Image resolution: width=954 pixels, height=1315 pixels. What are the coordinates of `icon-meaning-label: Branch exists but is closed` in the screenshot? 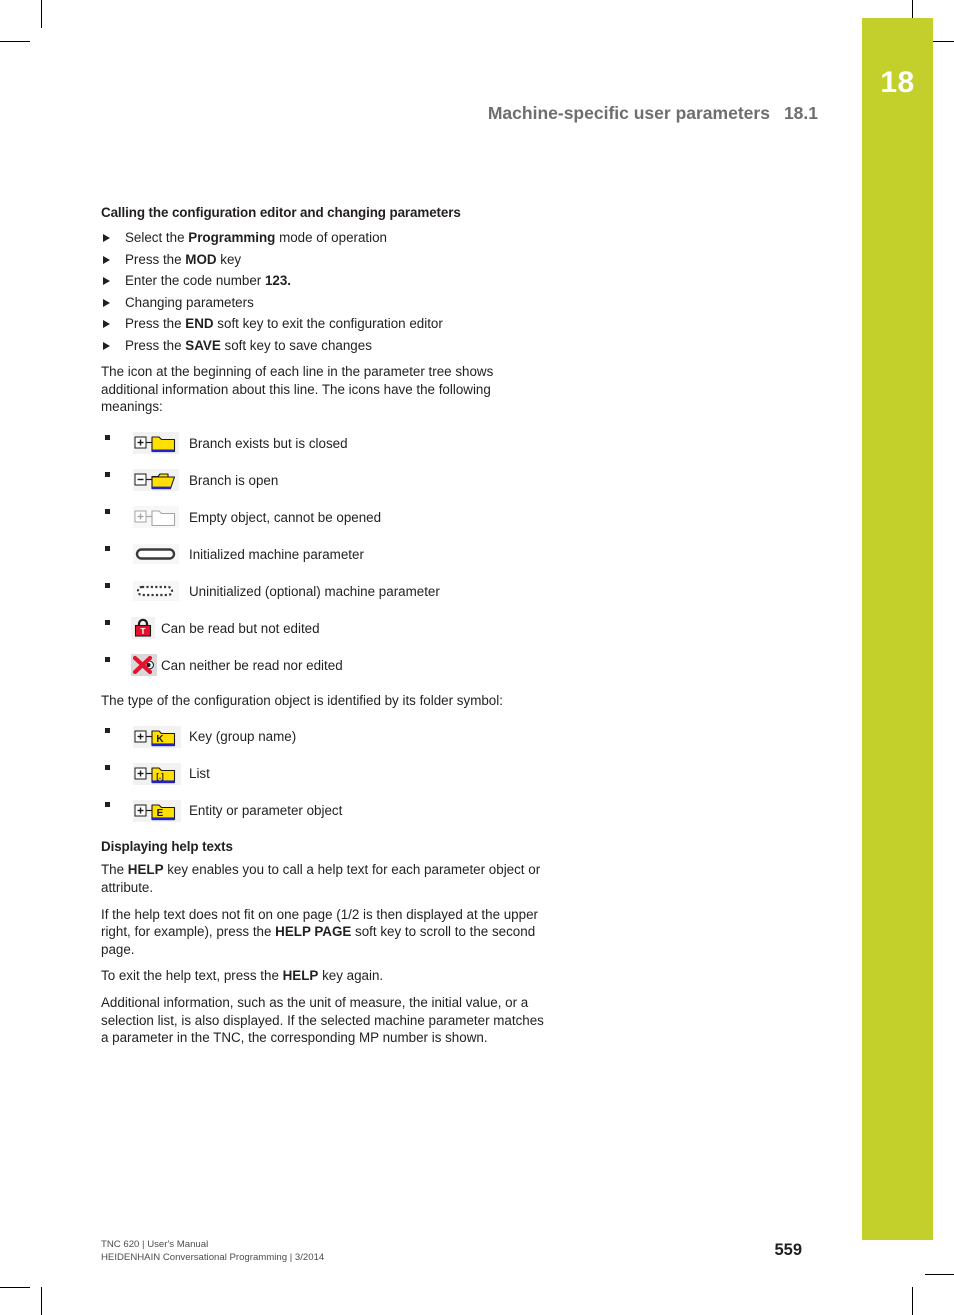 It's located at (268, 443).